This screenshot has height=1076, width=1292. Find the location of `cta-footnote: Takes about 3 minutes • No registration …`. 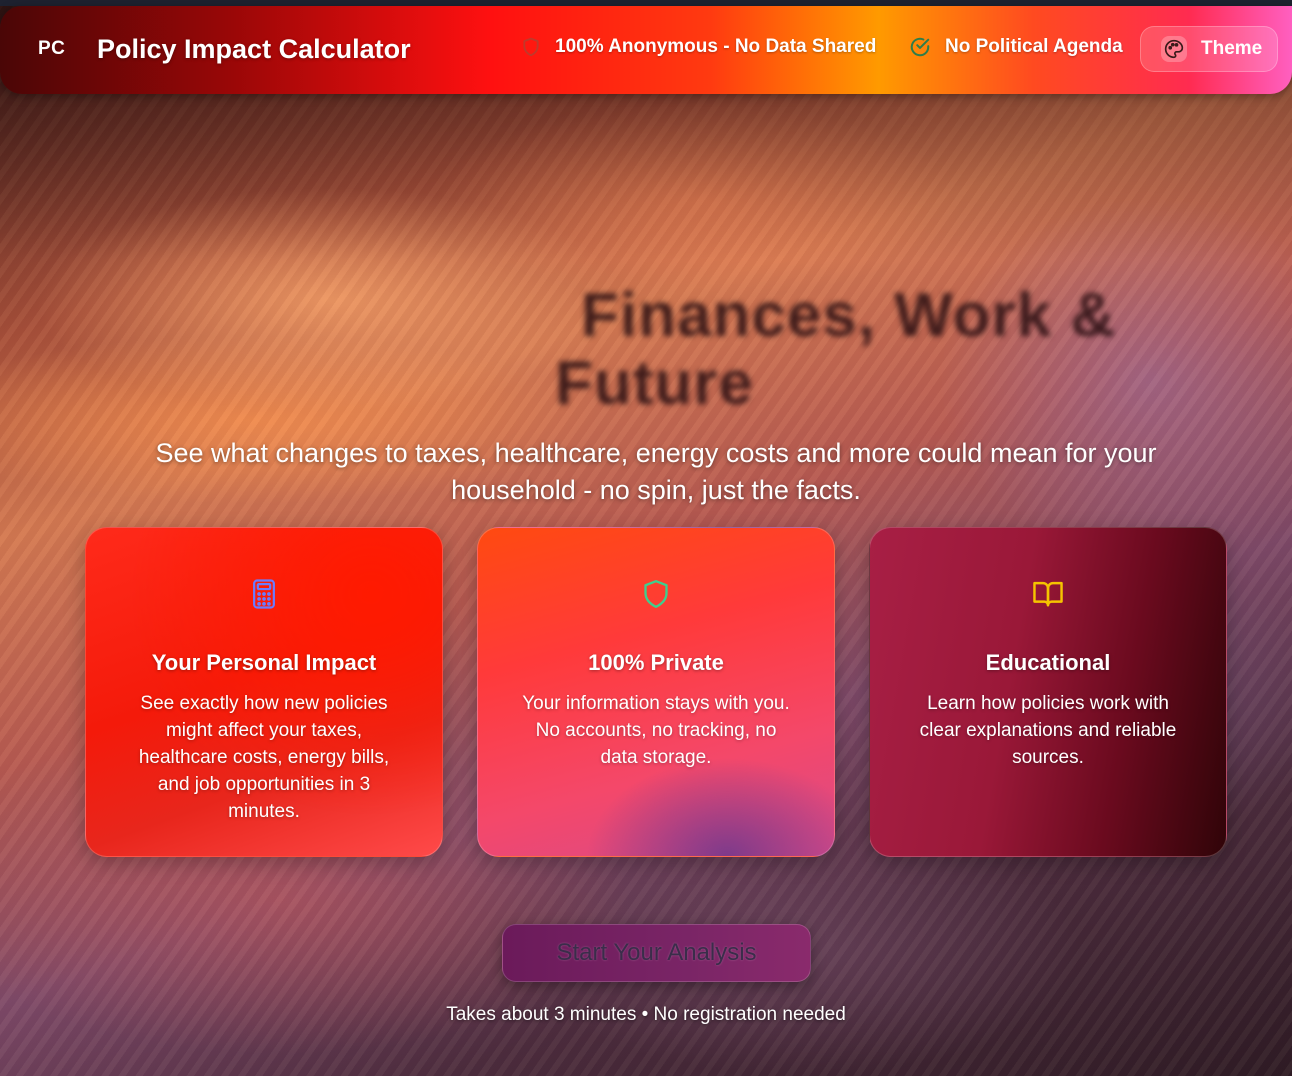

cta-footnote: Takes about 3 minutes • No registration … is located at coordinates (646, 1014).